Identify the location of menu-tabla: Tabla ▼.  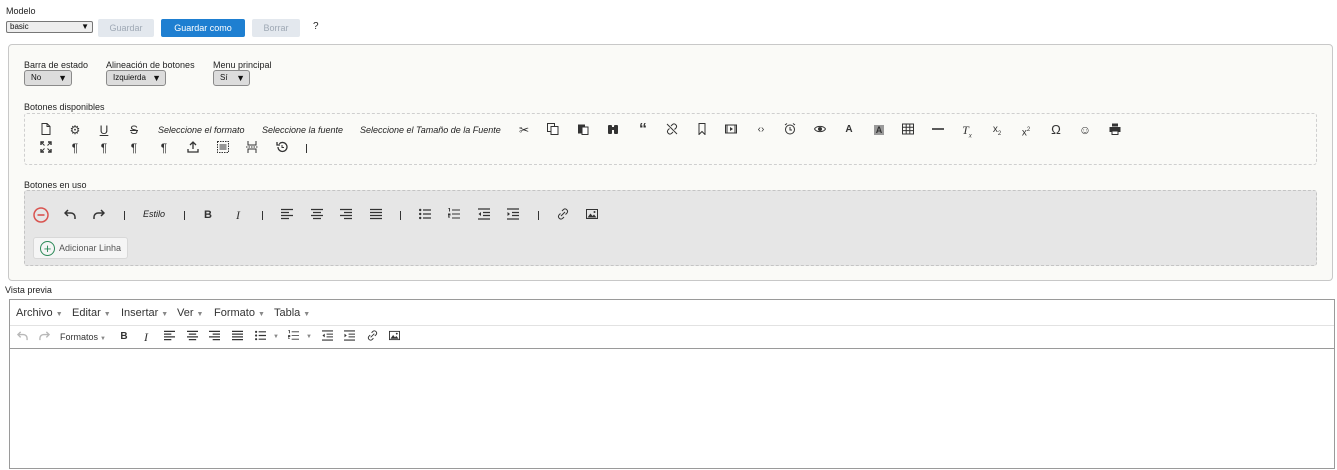
(292, 313).